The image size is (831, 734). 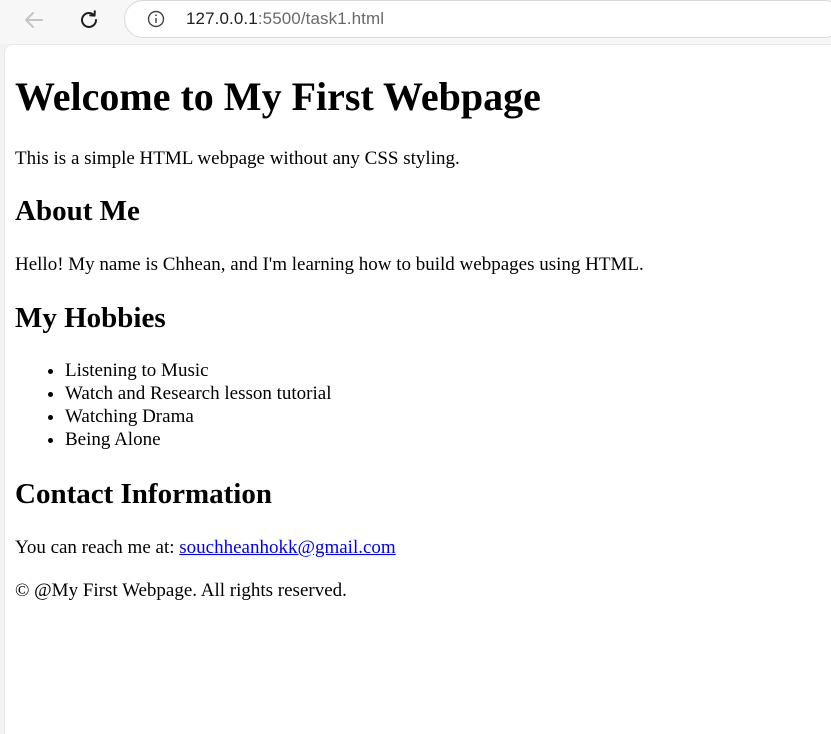 I want to click on about-heading: About Me, so click(x=77, y=211).